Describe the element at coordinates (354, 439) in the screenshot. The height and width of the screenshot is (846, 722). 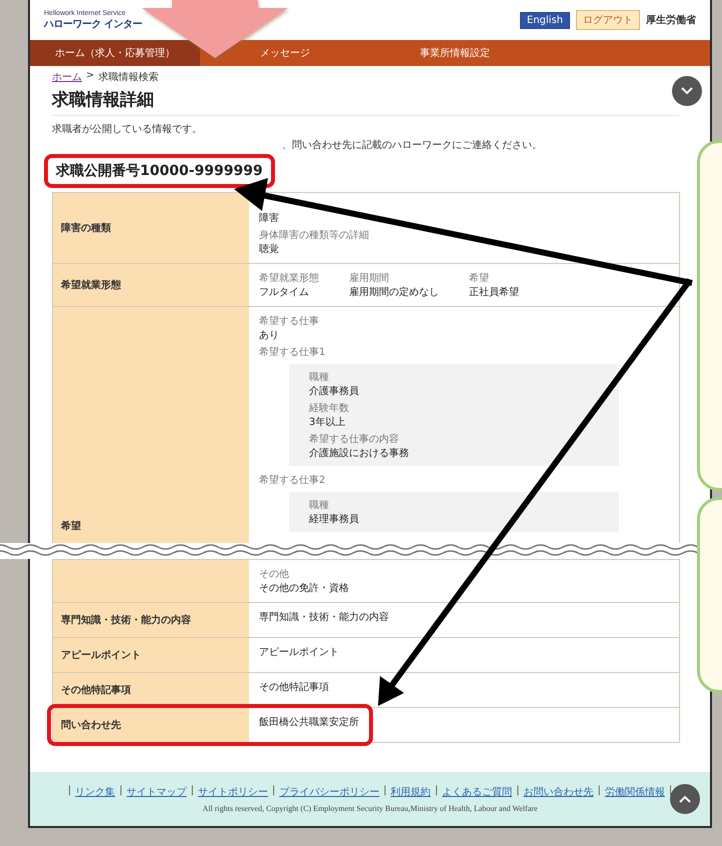
I see `field-caption: 希望する仕事の内容` at that location.